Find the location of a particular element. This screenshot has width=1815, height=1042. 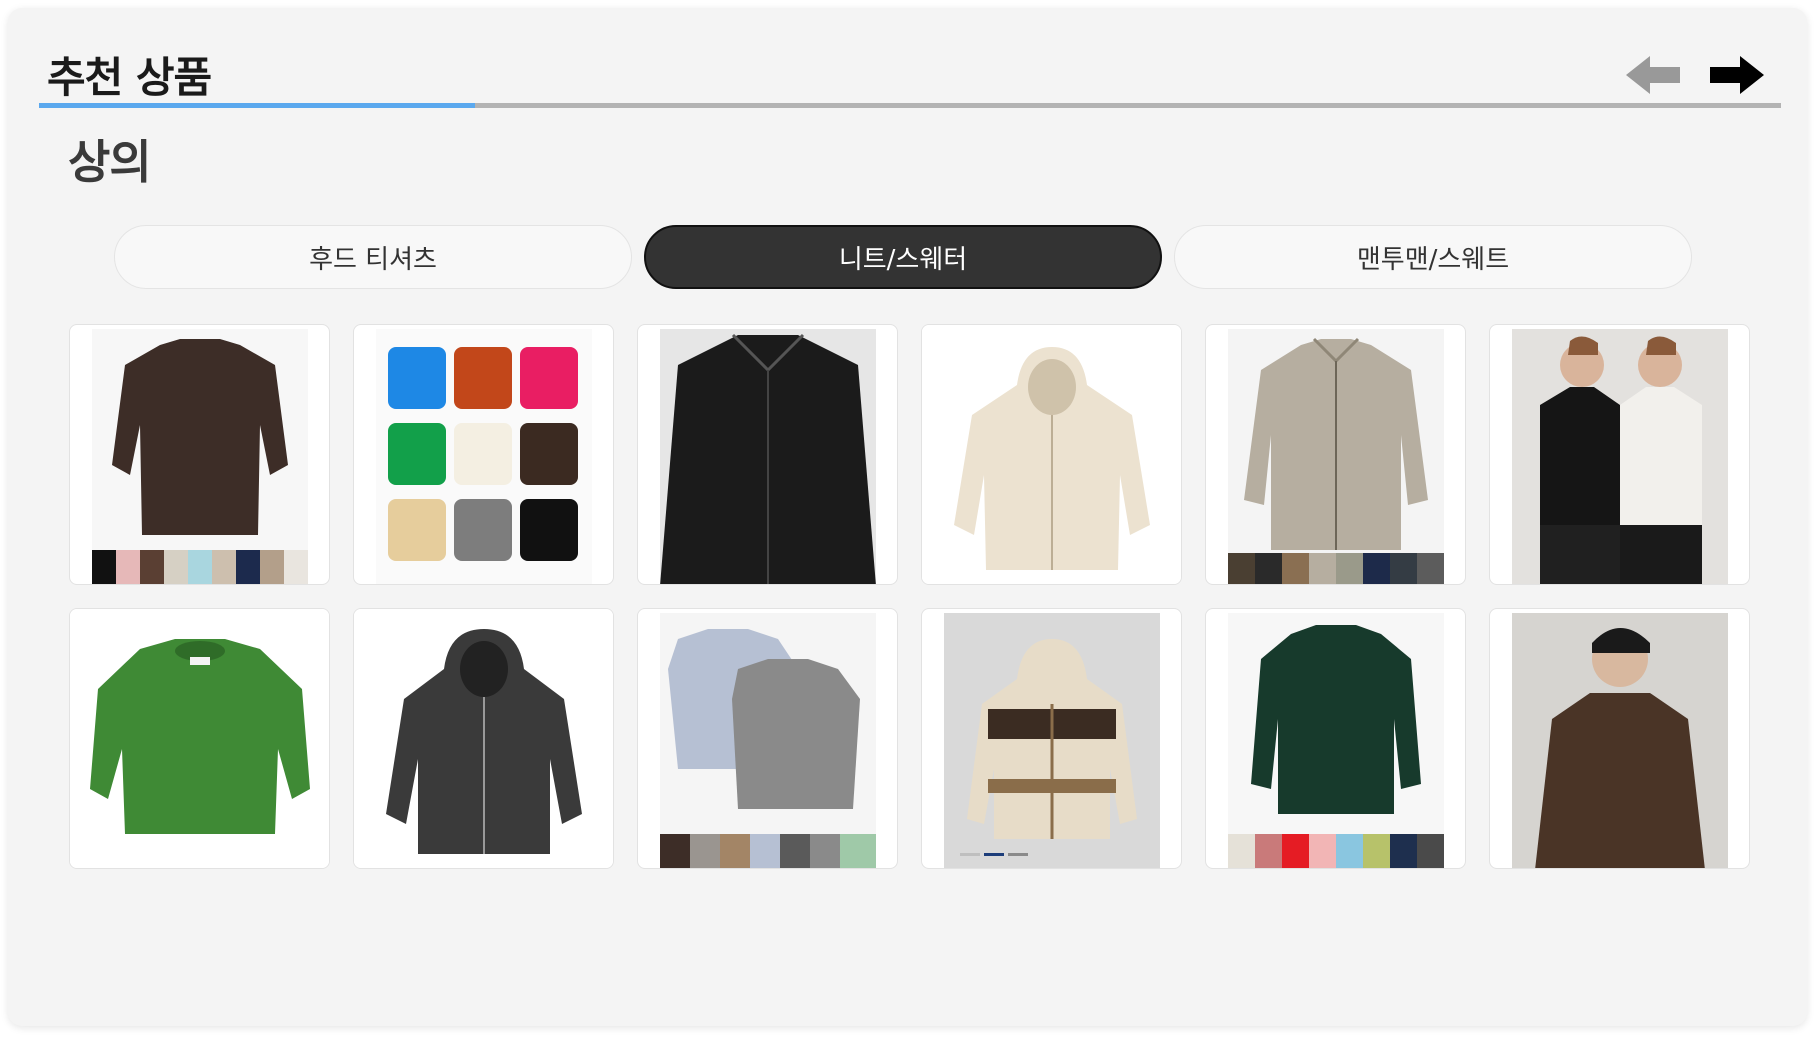

arrow-right-icon is located at coordinates (1737, 75).